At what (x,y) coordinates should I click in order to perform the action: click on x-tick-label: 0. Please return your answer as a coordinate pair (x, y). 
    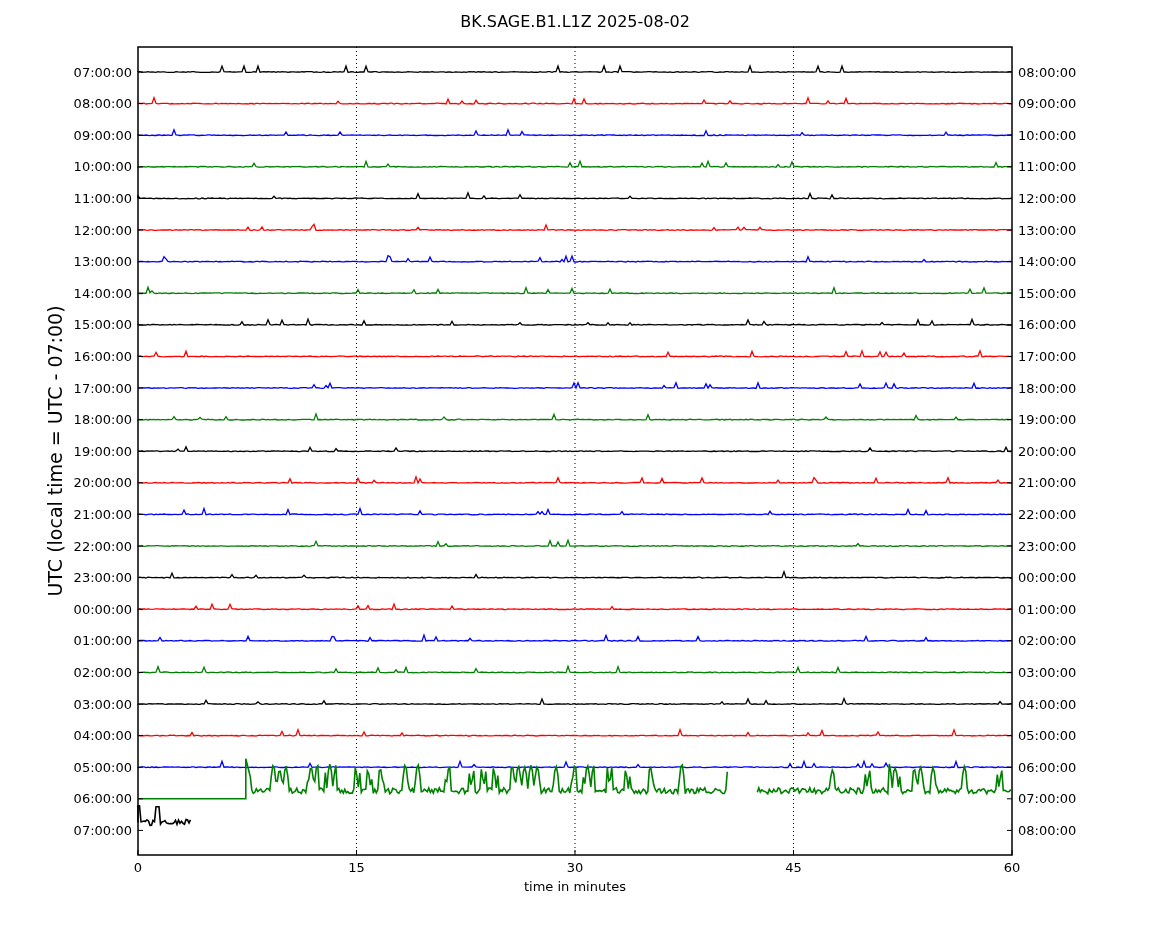
    Looking at the image, I should click on (138, 867).